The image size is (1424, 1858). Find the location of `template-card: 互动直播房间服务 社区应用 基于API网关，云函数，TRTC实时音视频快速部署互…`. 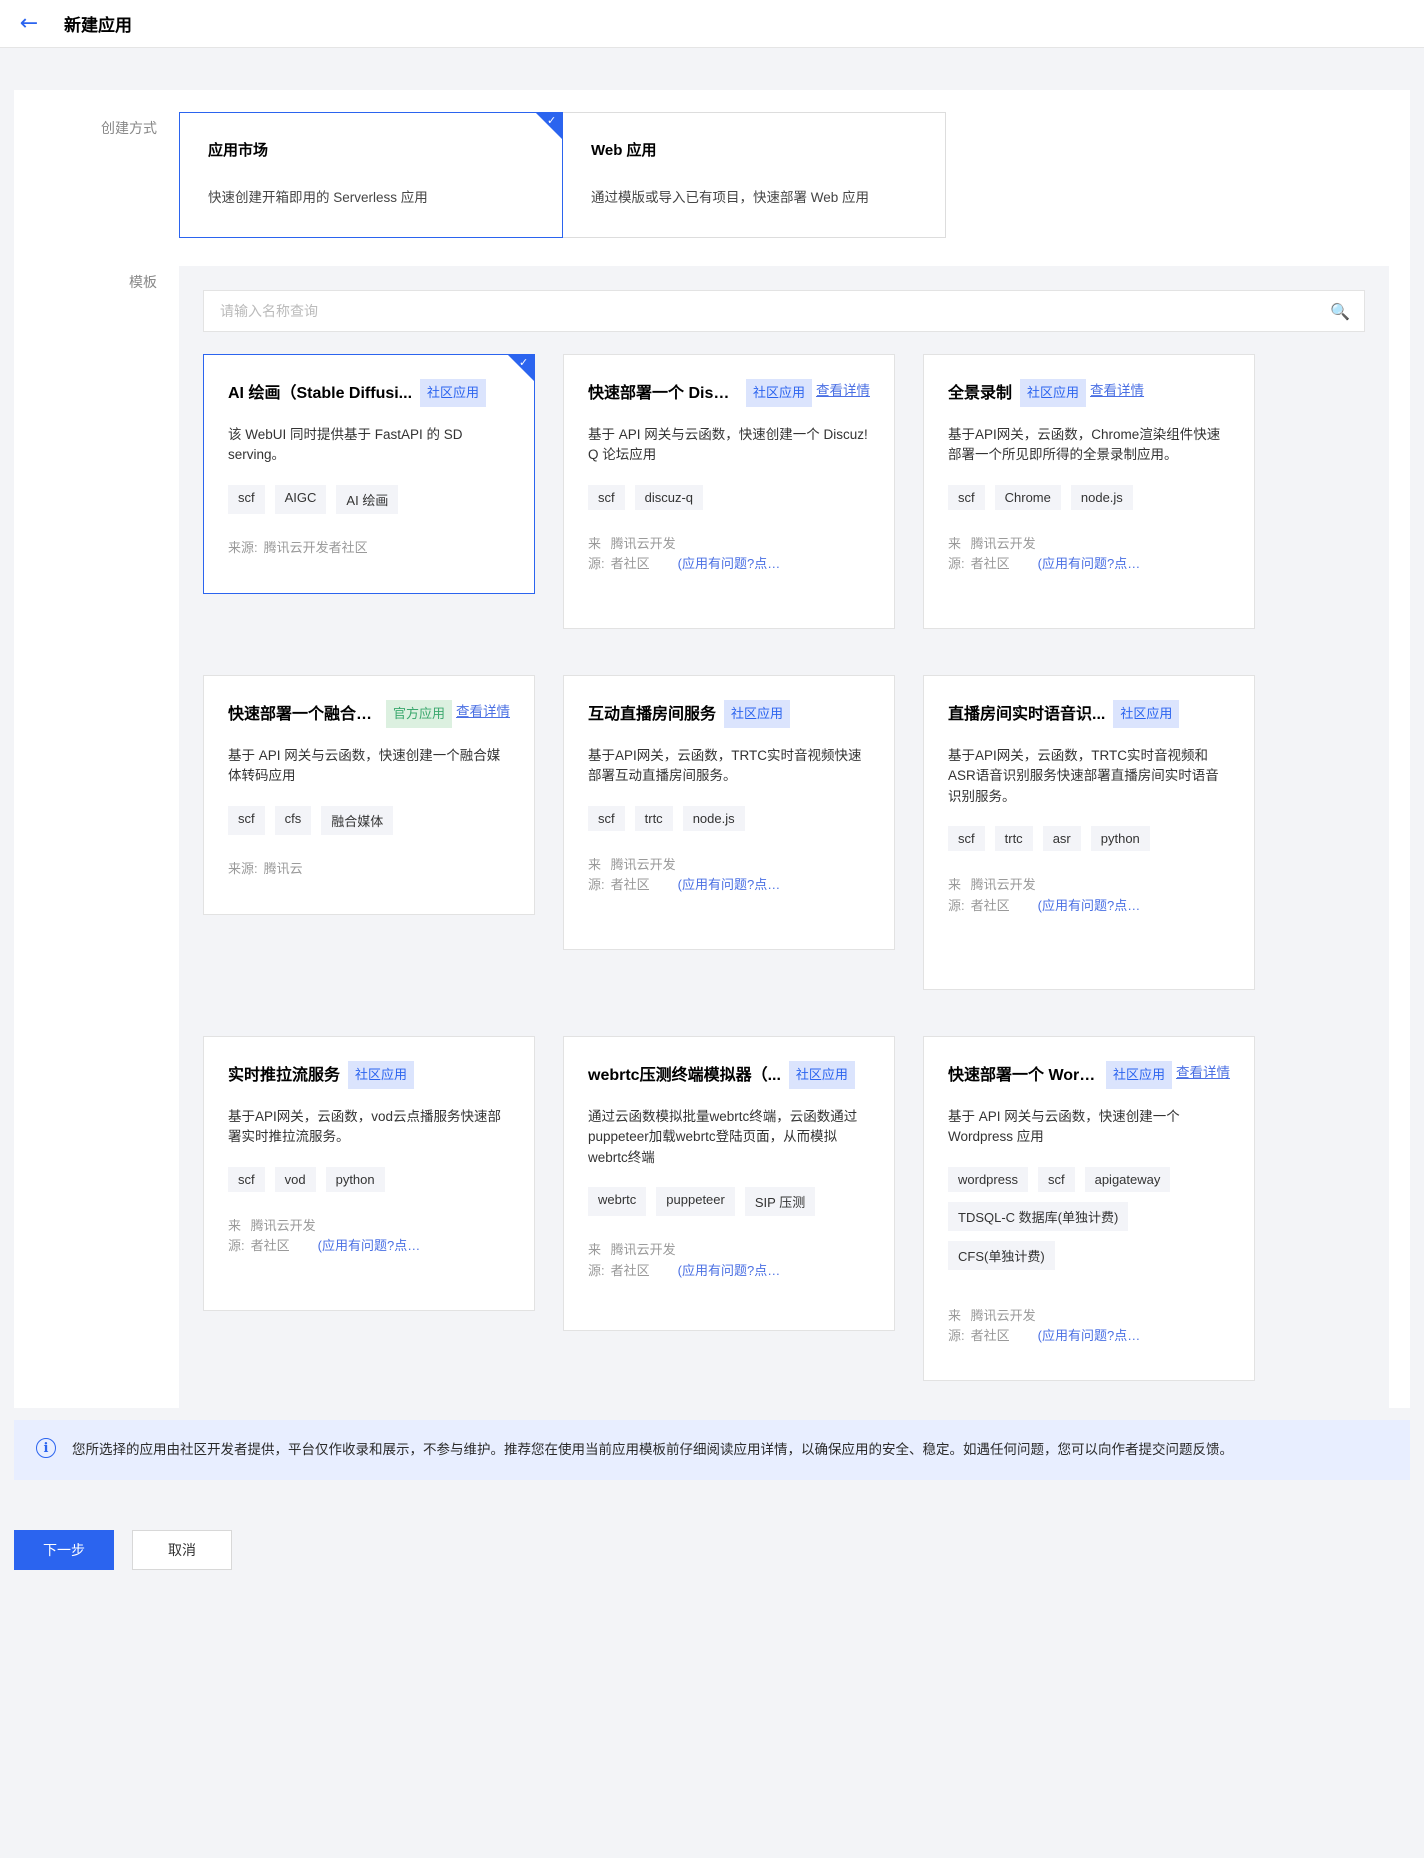

template-card: 互动直播房间服务 社区应用 基于API网关，云函数，TRTC实时音视频快速部署互… is located at coordinates (729, 812).